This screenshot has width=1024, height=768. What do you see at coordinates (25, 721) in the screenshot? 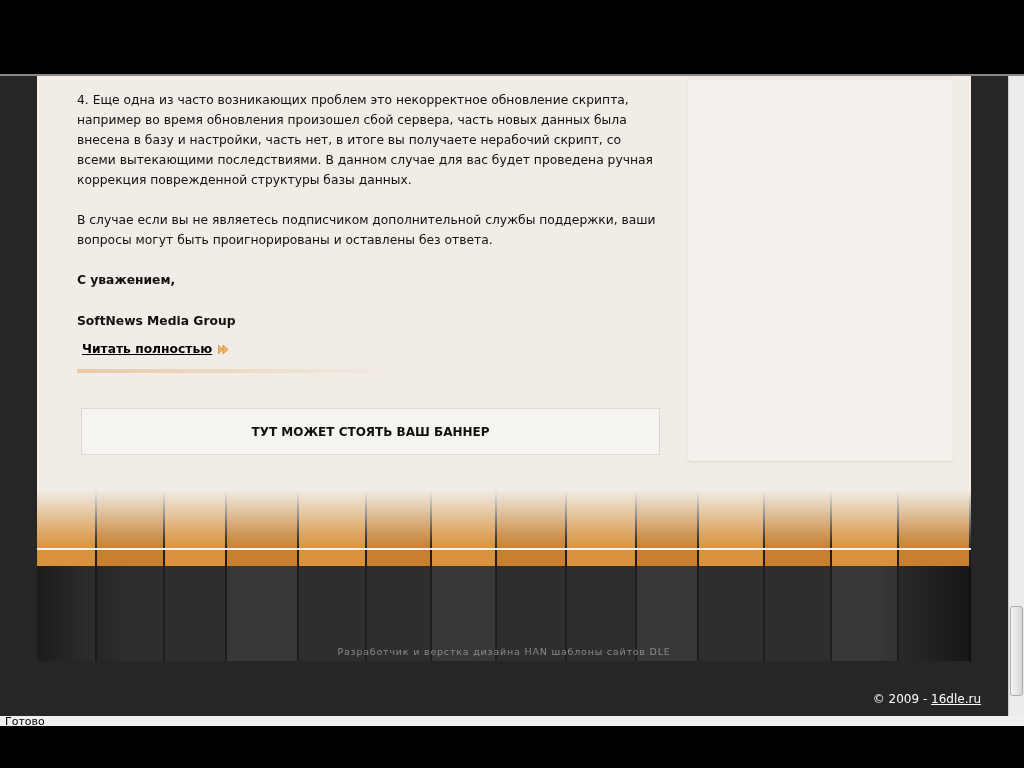
I see `status-text: Готово` at bounding box center [25, 721].